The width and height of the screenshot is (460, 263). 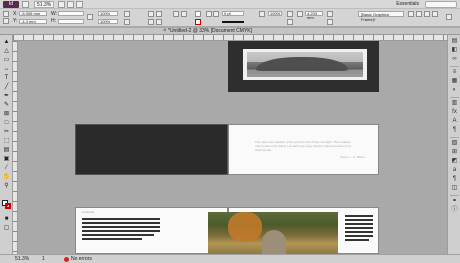 What do you see at coordinates (400, 4) in the screenshot?
I see `workspace-switcher: Essentials` at bounding box center [400, 4].